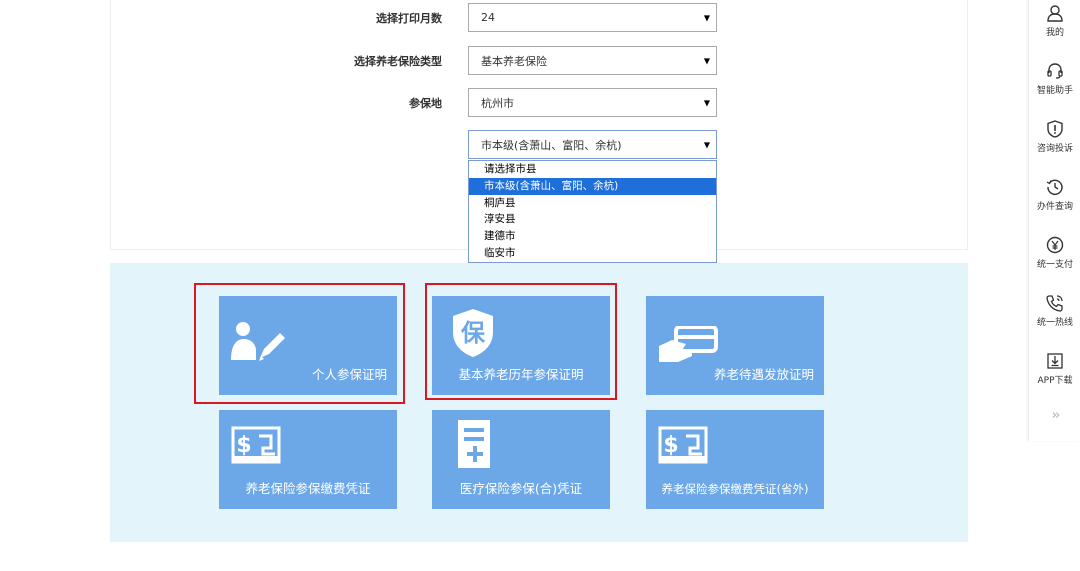  What do you see at coordinates (1054, 323) in the screenshot?
I see `sidebar-item-label: 统一热线` at bounding box center [1054, 323].